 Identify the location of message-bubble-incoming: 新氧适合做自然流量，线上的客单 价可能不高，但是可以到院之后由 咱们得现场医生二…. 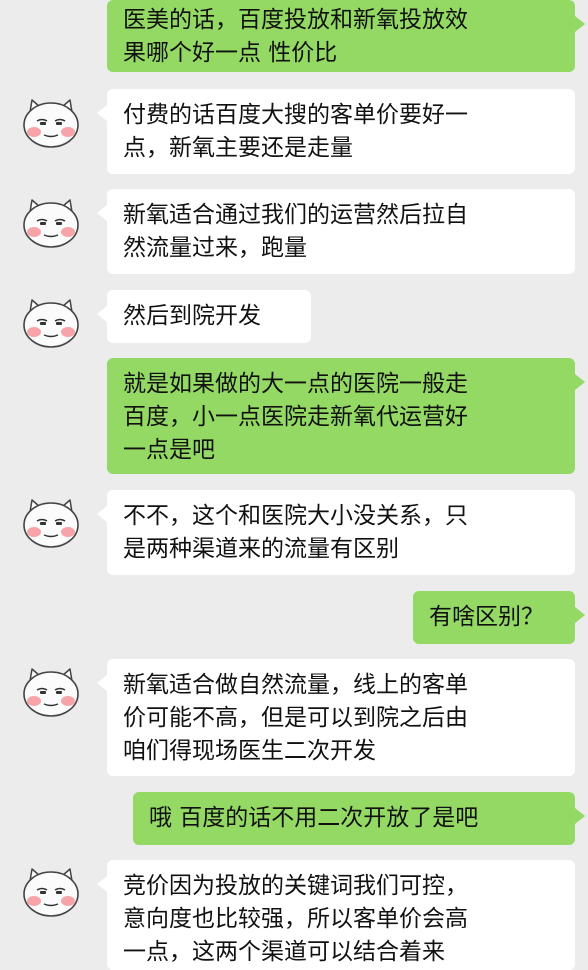
(336, 717).